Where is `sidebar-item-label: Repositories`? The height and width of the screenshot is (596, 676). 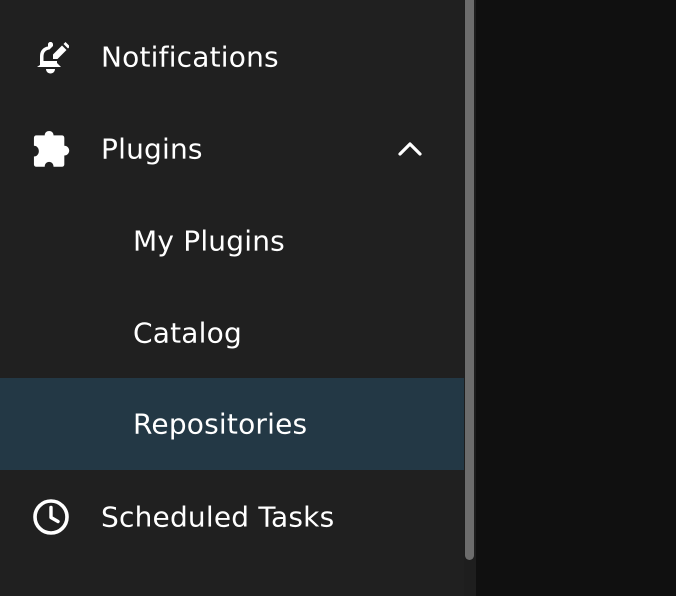
sidebar-item-label: Repositories is located at coordinates (220, 424).